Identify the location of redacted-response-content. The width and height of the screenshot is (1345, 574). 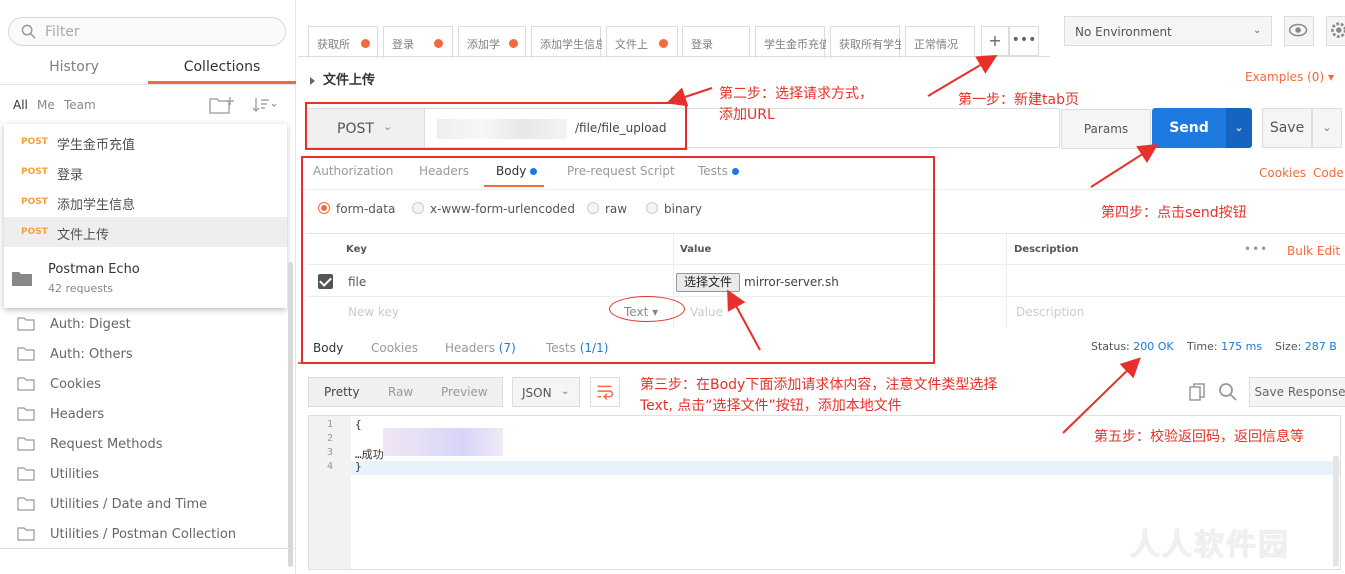
(443, 442).